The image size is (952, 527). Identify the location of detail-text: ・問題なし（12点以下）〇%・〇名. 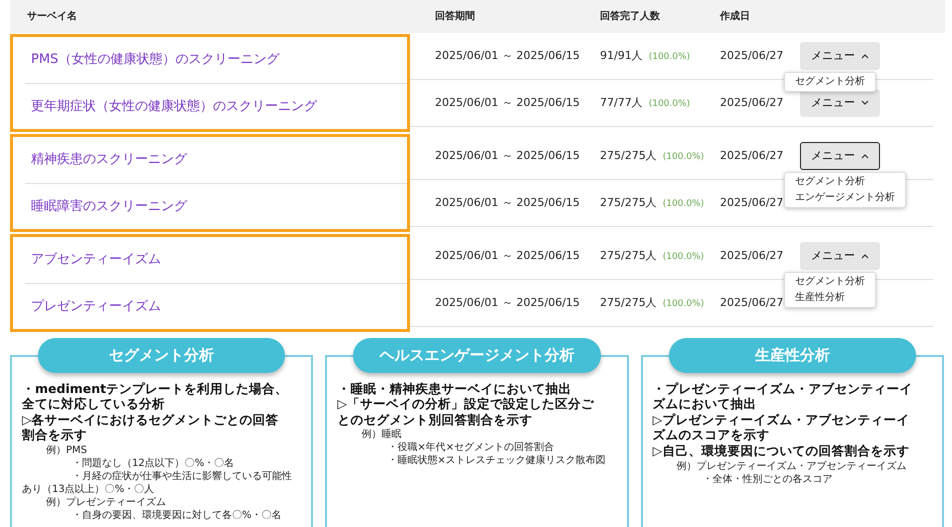
(153, 463).